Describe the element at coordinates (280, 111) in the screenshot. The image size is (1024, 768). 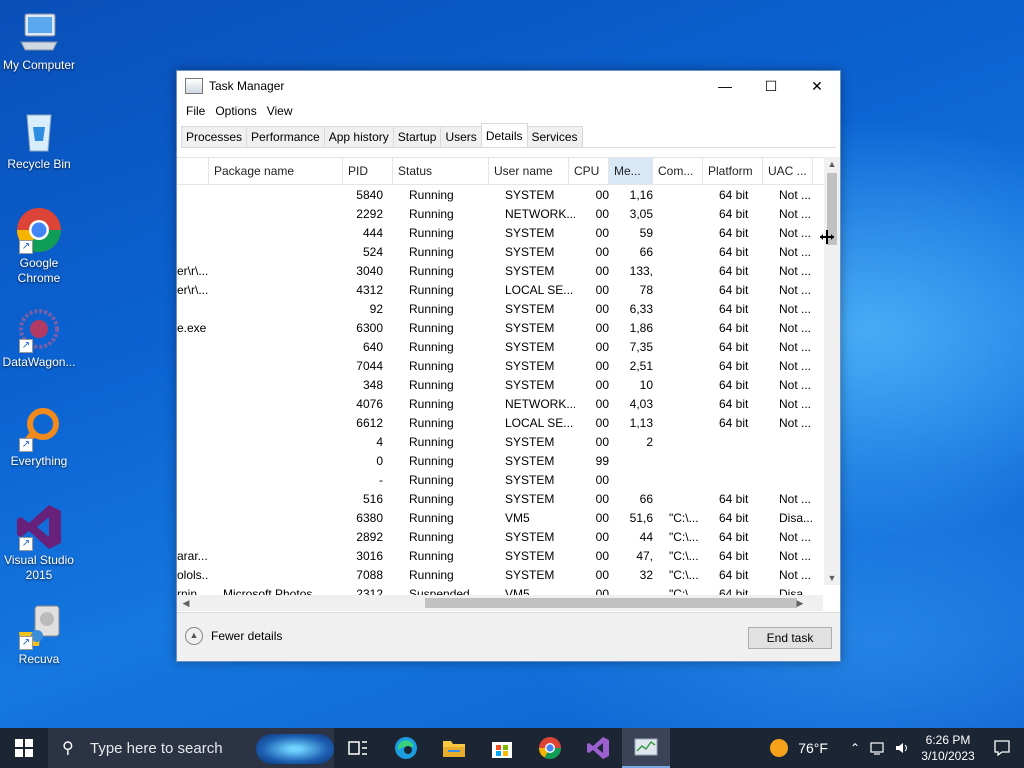
I see `menu-view: View` at that location.